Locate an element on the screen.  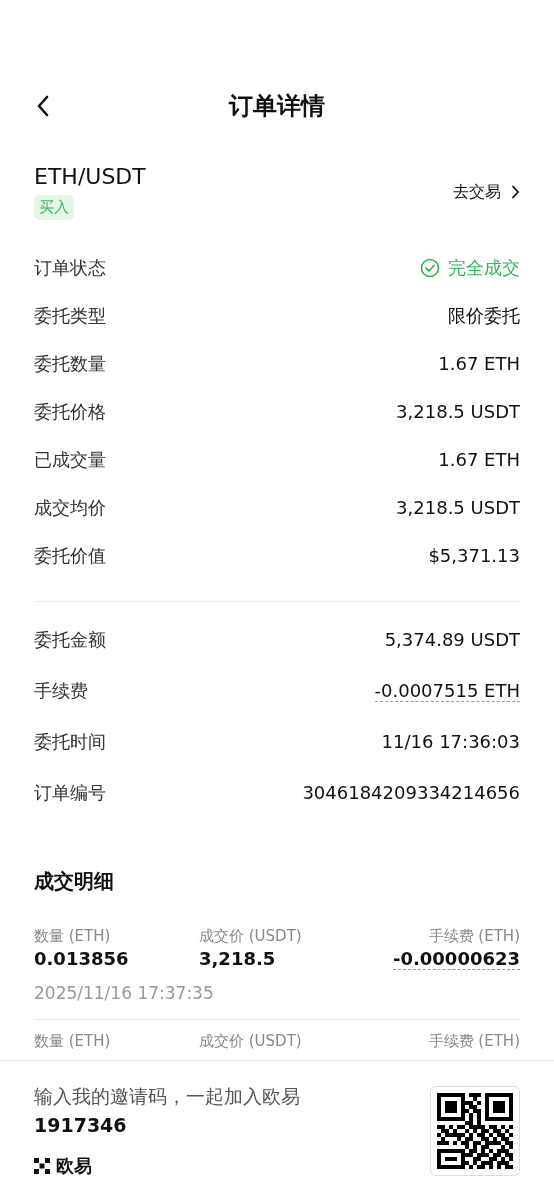
field-label: 委托价格 is located at coordinates (70, 411).